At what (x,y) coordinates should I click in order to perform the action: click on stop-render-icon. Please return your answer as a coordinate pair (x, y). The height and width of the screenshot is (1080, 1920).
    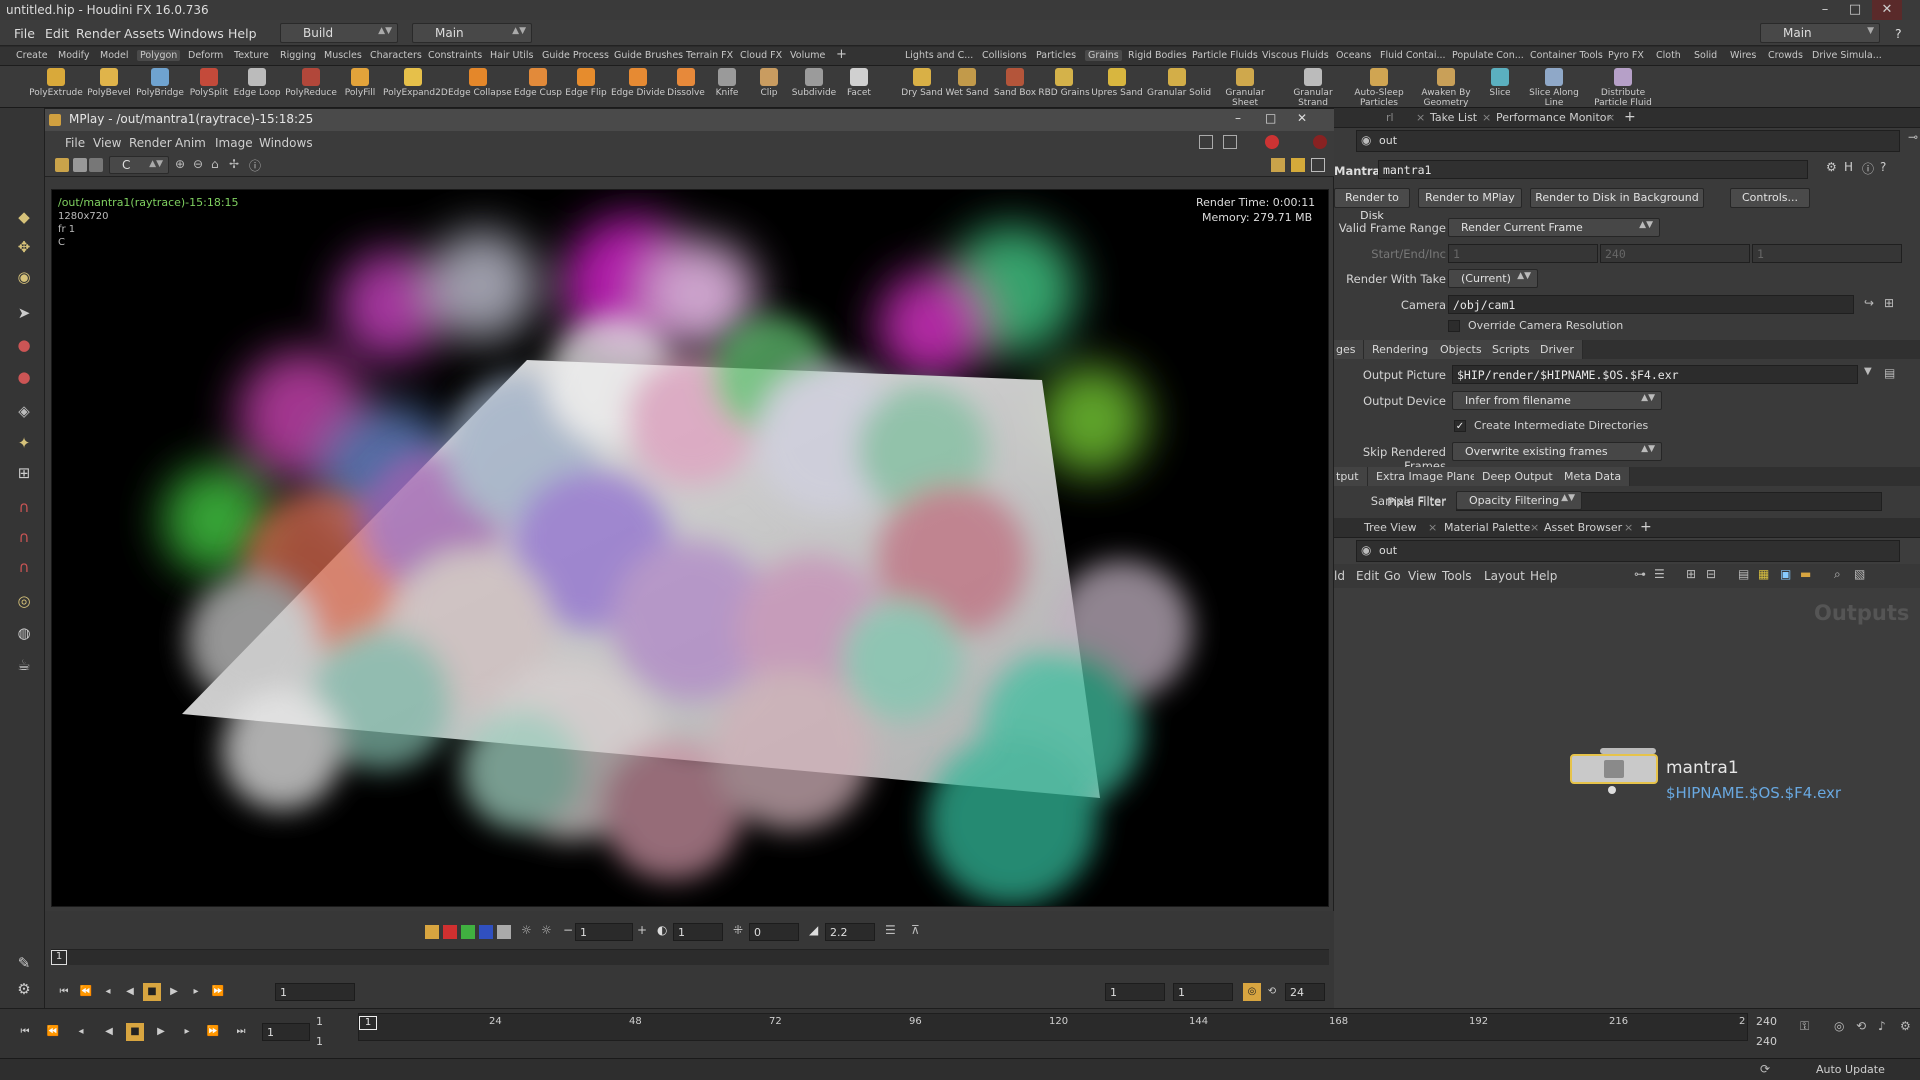
    Looking at the image, I should click on (1272, 142).